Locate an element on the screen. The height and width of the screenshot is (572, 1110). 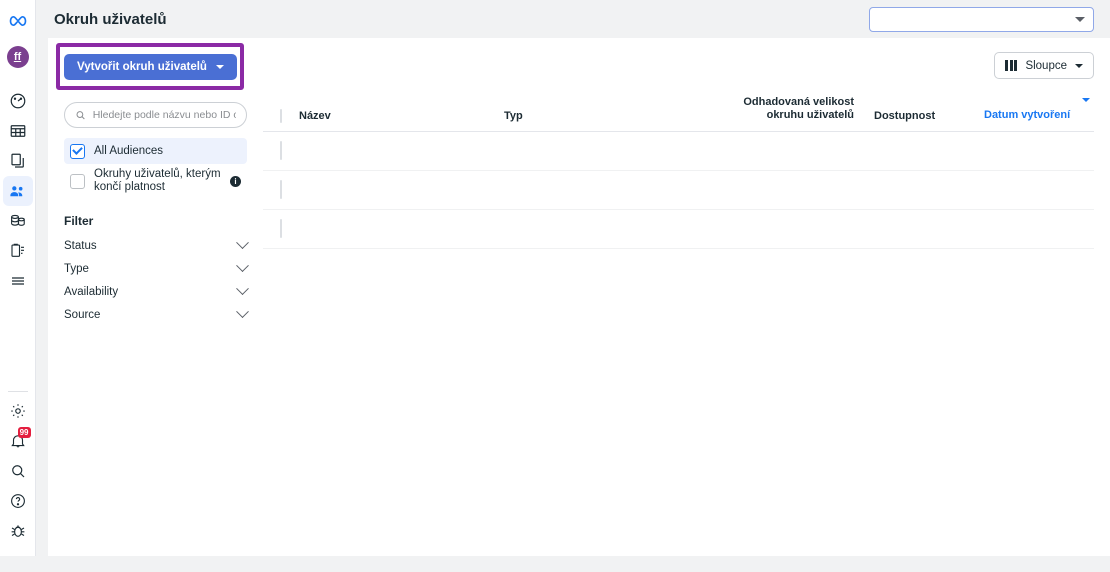
create-audience-wrapper: Vytvořit okruh uživatelů is located at coordinates (151, 66).